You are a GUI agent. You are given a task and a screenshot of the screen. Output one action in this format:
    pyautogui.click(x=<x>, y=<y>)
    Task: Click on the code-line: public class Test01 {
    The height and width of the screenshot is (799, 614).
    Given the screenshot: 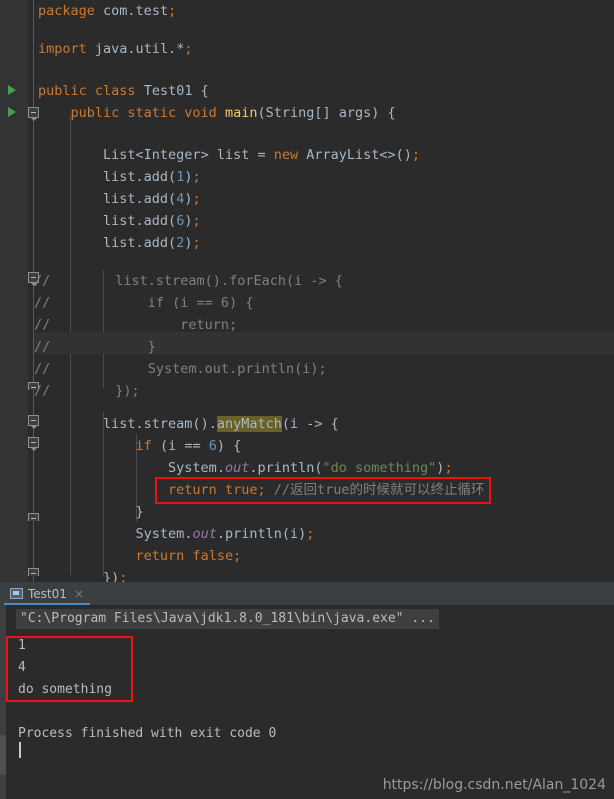 What is the action you would take?
    pyautogui.click(x=104, y=91)
    